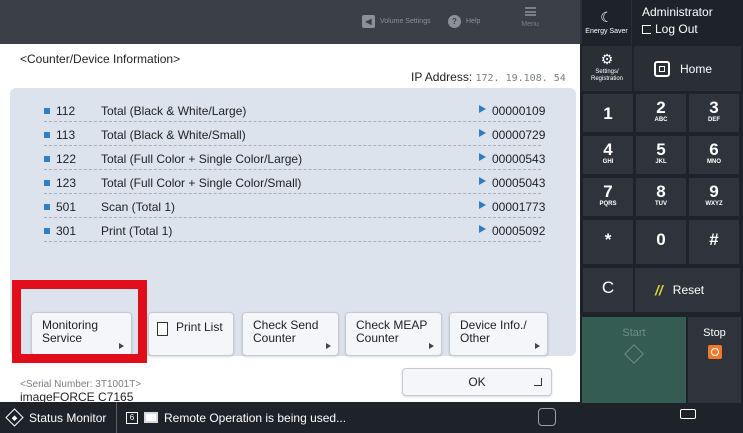 The height and width of the screenshot is (433, 743). What do you see at coordinates (14, 417) in the screenshot?
I see `status-monitor-icon` at bounding box center [14, 417].